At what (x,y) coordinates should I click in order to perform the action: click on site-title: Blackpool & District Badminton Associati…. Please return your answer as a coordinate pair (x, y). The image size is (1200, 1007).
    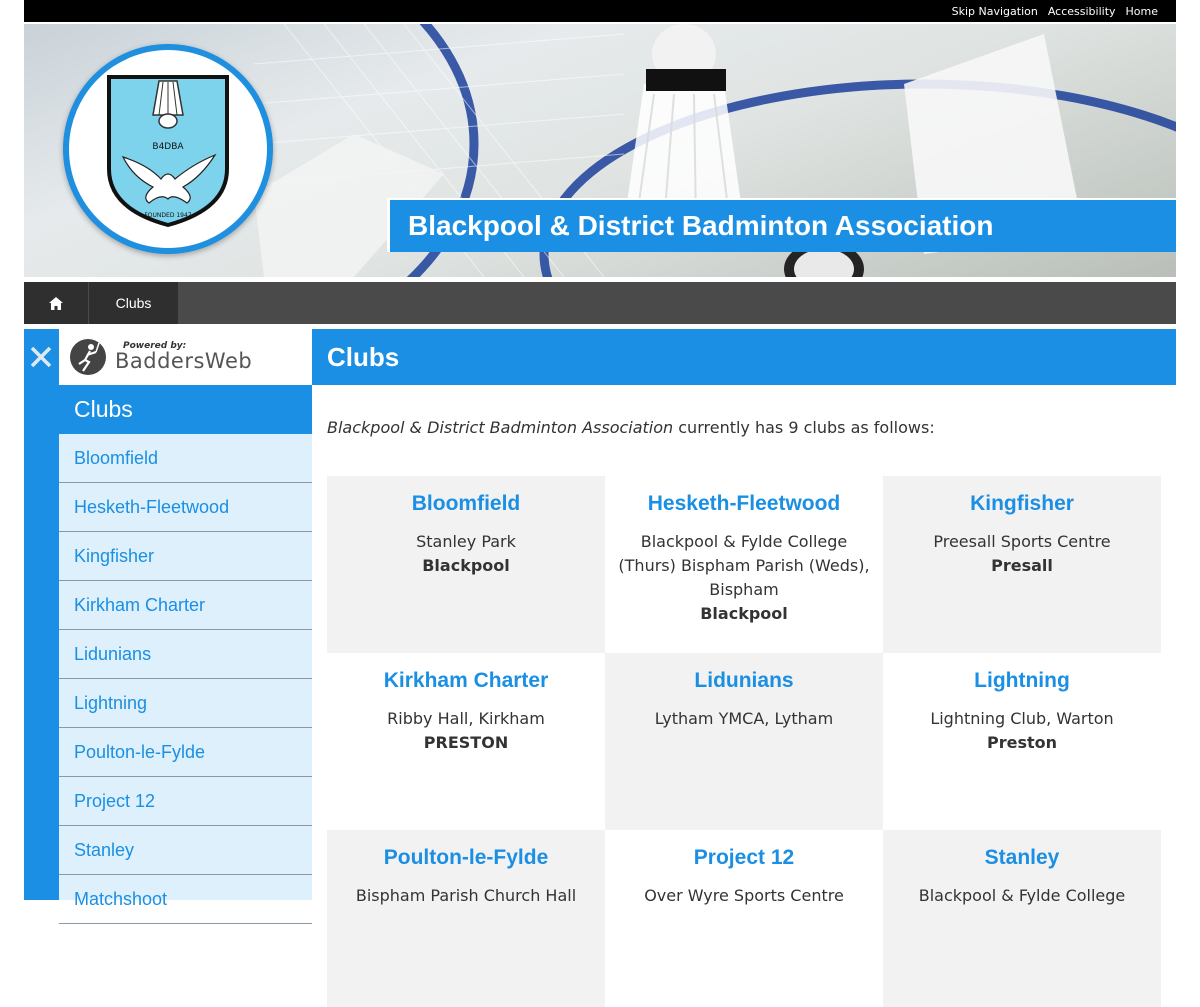
    Looking at the image, I should click on (701, 225).